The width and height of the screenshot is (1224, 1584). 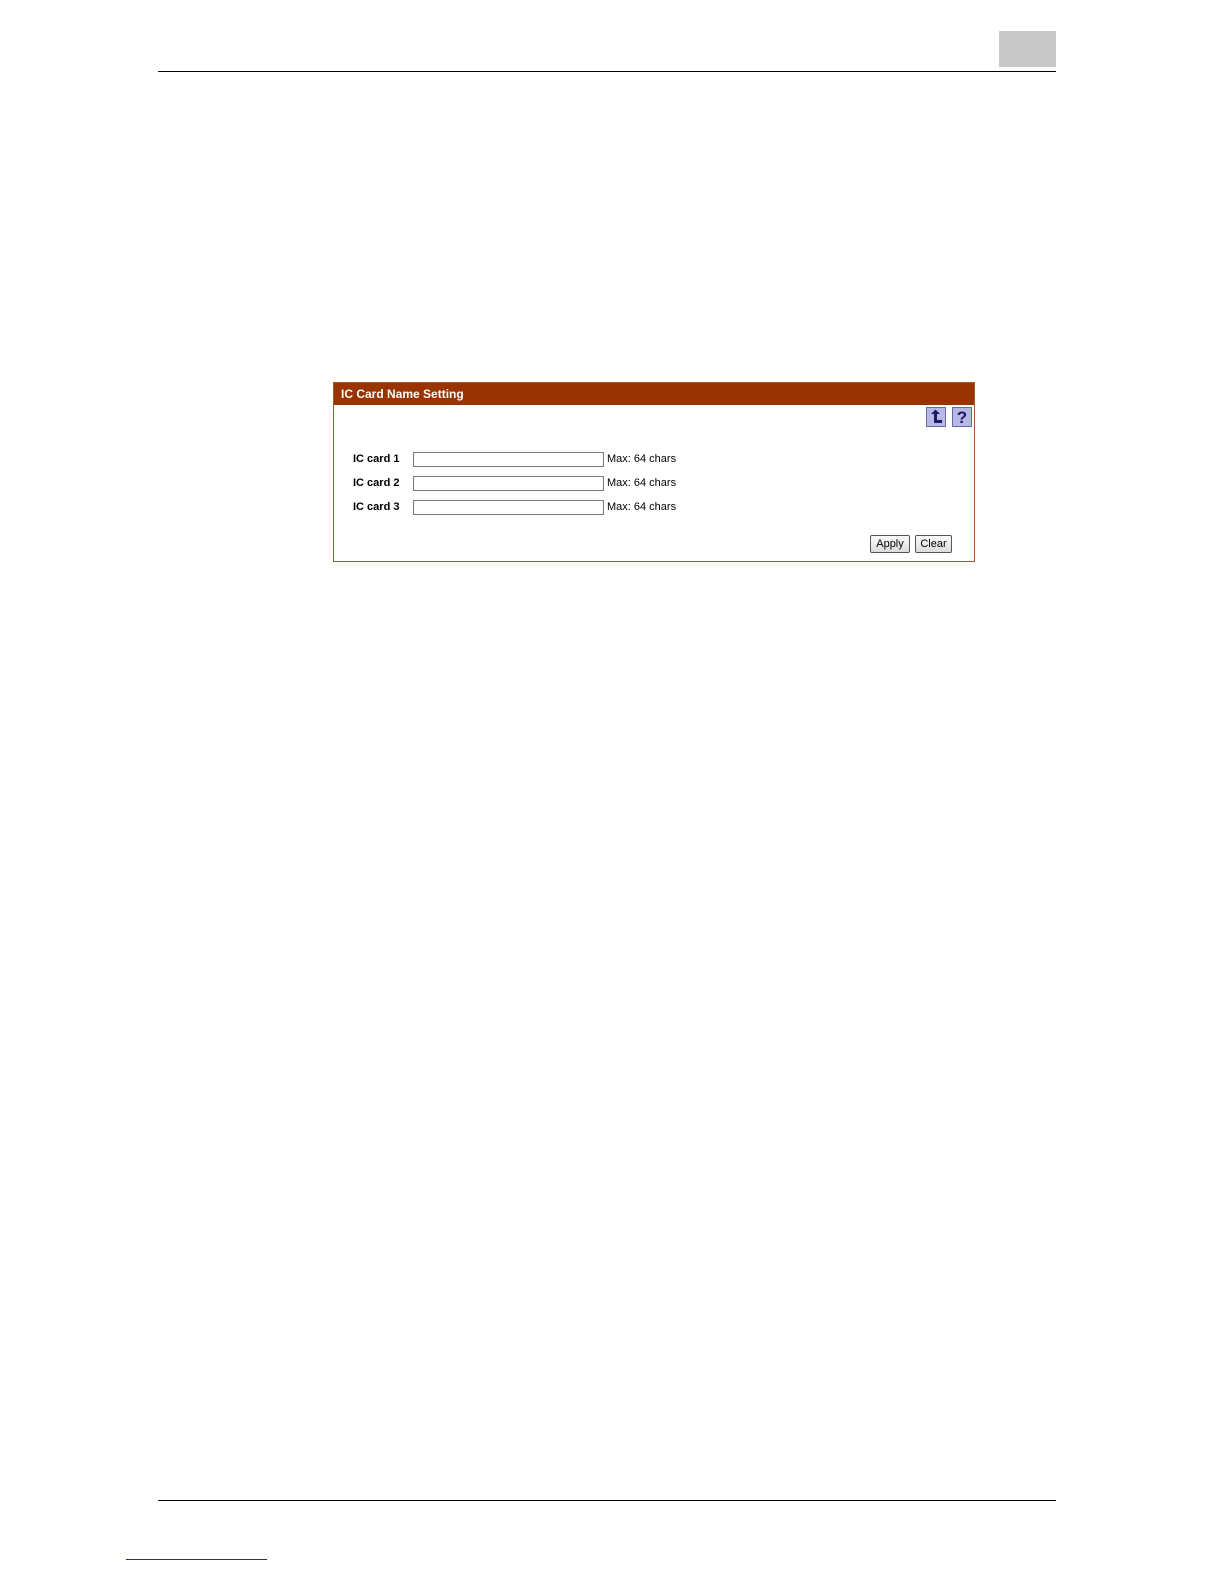 I want to click on ic-card-2-hint: Max: 64 chars, so click(x=642, y=483).